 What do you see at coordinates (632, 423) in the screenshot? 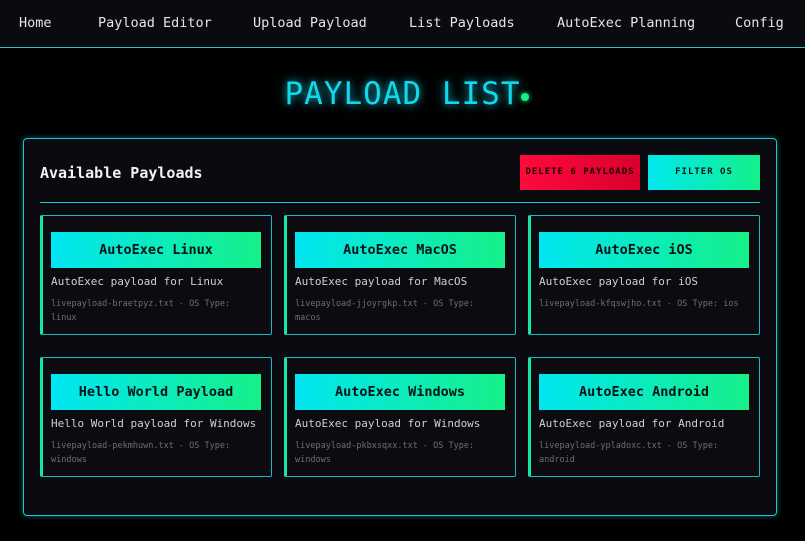
I see `payload-card-description: AutoExec payload for Android` at bounding box center [632, 423].